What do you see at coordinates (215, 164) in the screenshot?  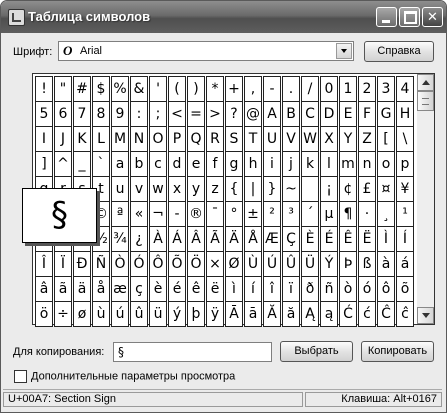 I see `character-cell: f` at bounding box center [215, 164].